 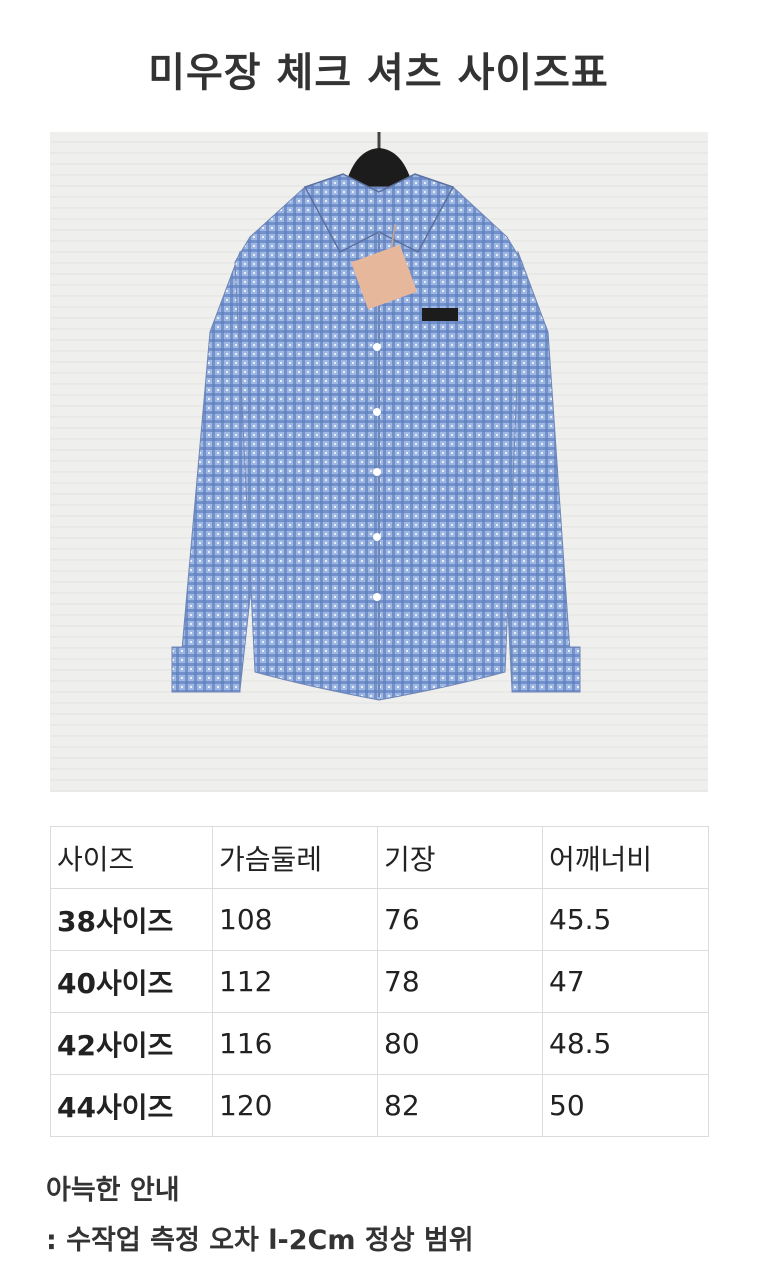 What do you see at coordinates (625, 1043) in the screenshot?
I see `shoulder-cell: 48.5` at bounding box center [625, 1043].